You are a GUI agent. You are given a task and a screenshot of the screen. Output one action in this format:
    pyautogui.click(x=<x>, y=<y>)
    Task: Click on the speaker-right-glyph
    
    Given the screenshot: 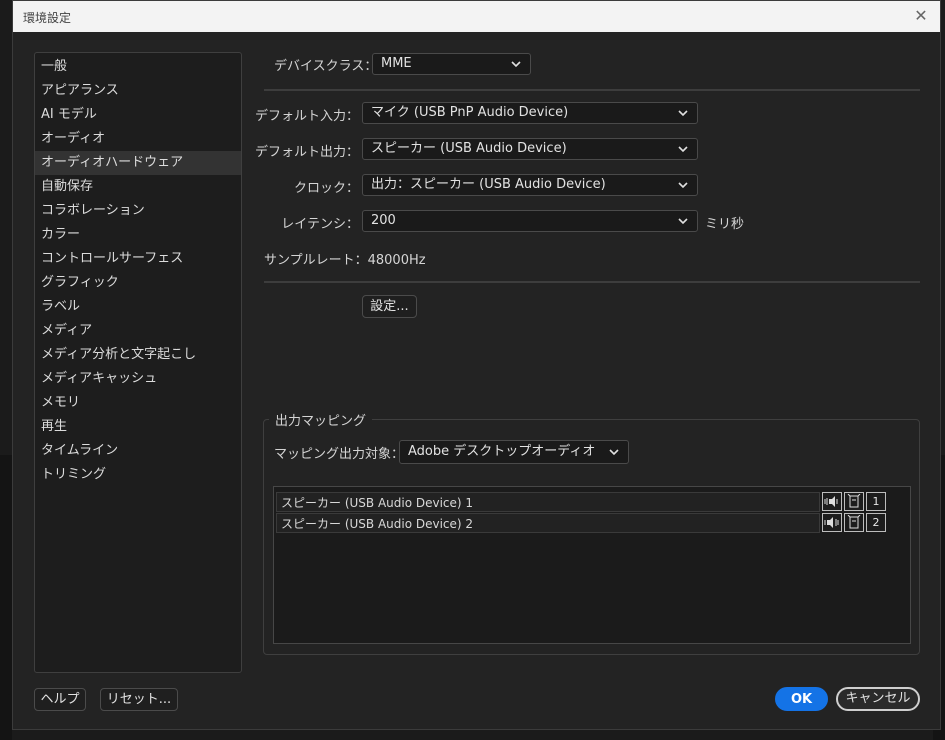 What is the action you would take?
    pyautogui.click(x=831, y=522)
    